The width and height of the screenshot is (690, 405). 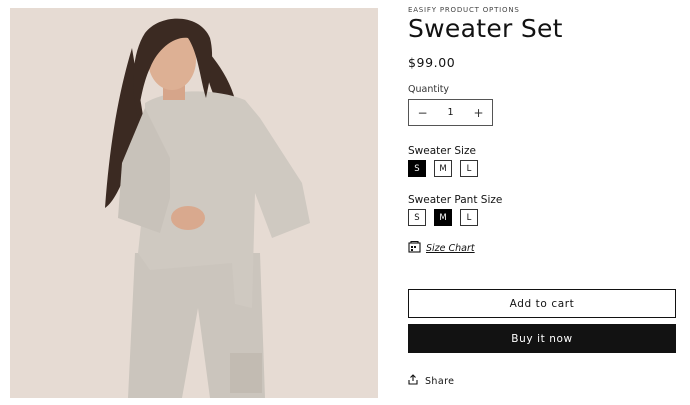 What do you see at coordinates (413, 381) in the screenshot?
I see `share-icon` at bounding box center [413, 381].